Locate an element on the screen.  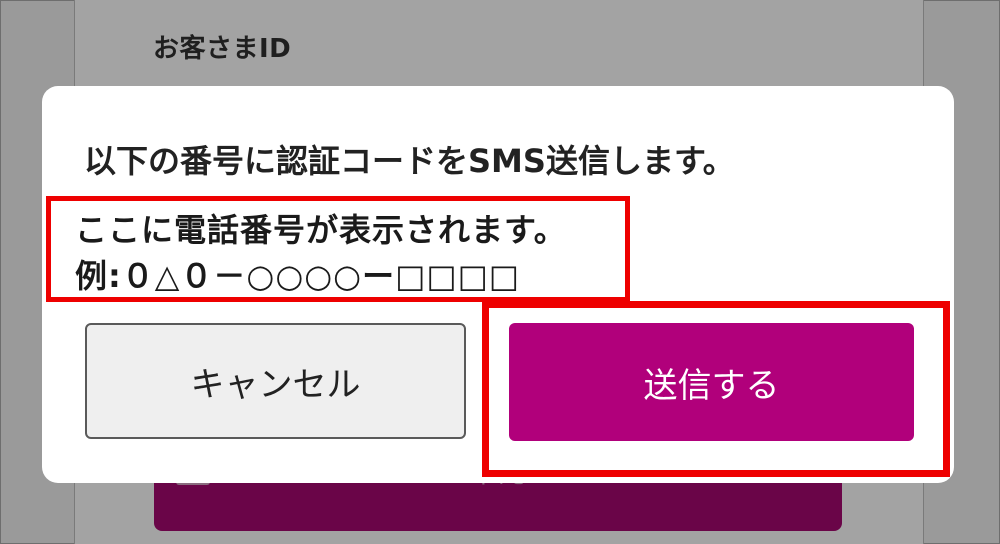
cancel-button: キャンセル is located at coordinates (275, 381).